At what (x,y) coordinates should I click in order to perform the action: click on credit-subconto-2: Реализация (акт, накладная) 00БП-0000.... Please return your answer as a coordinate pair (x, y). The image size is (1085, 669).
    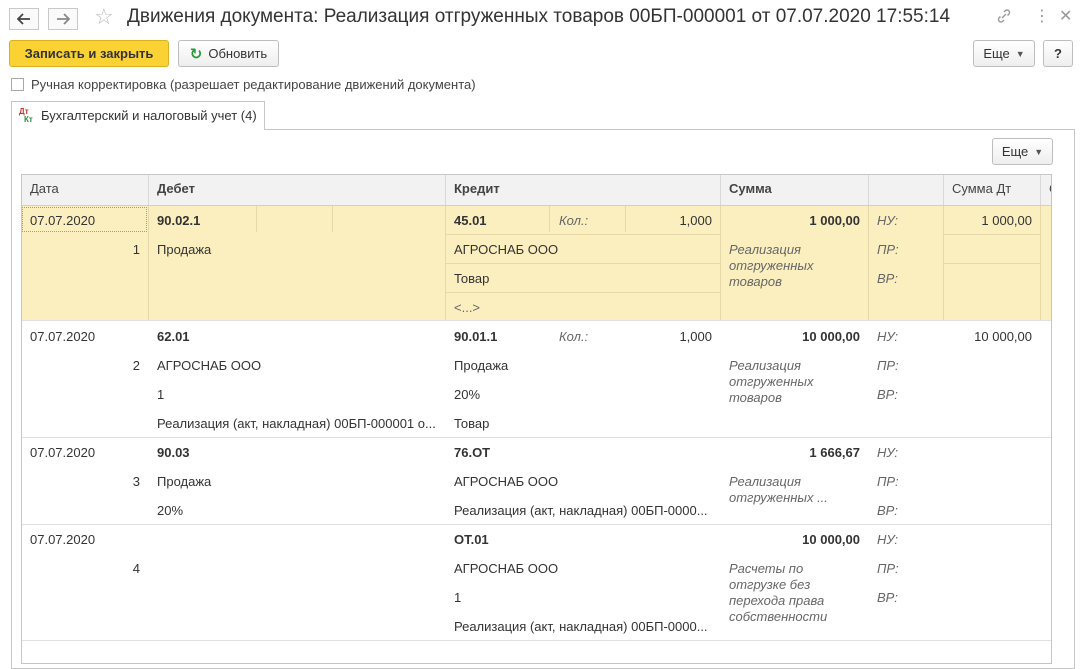
    Looking at the image, I should click on (581, 510).